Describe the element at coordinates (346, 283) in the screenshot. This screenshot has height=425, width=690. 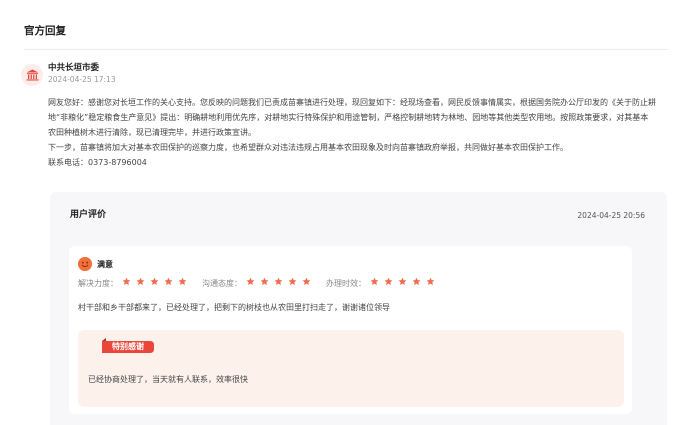
I see `rating-label: 办理时效：` at that location.